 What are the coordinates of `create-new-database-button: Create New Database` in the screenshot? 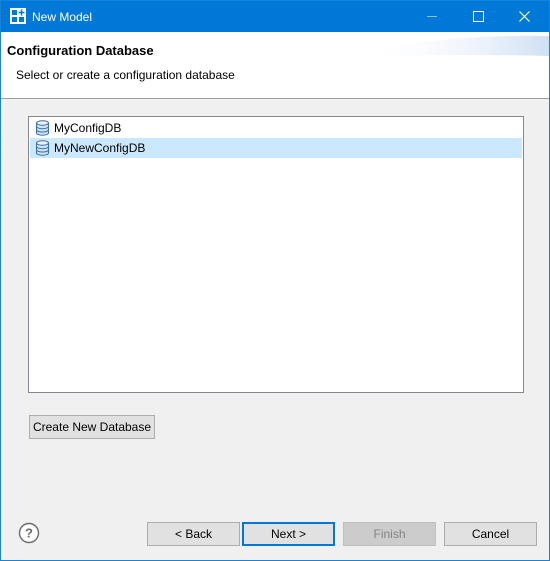 It's located at (92, 427).